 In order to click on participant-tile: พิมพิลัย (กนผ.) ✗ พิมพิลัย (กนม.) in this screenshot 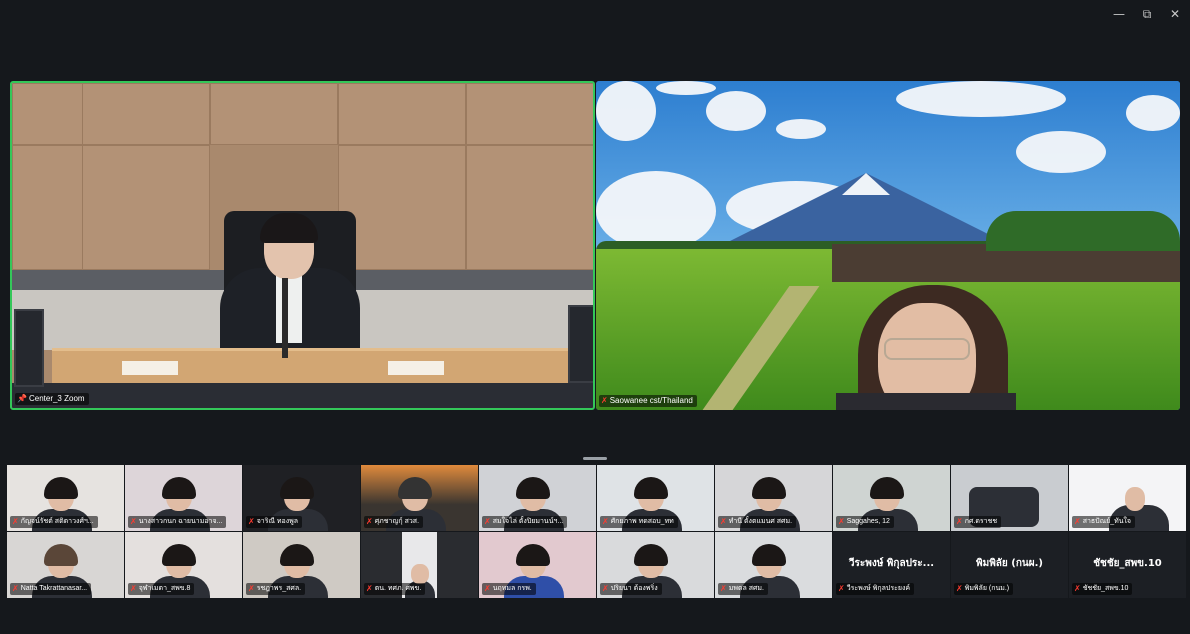, I will do `click(1009, 565)`.